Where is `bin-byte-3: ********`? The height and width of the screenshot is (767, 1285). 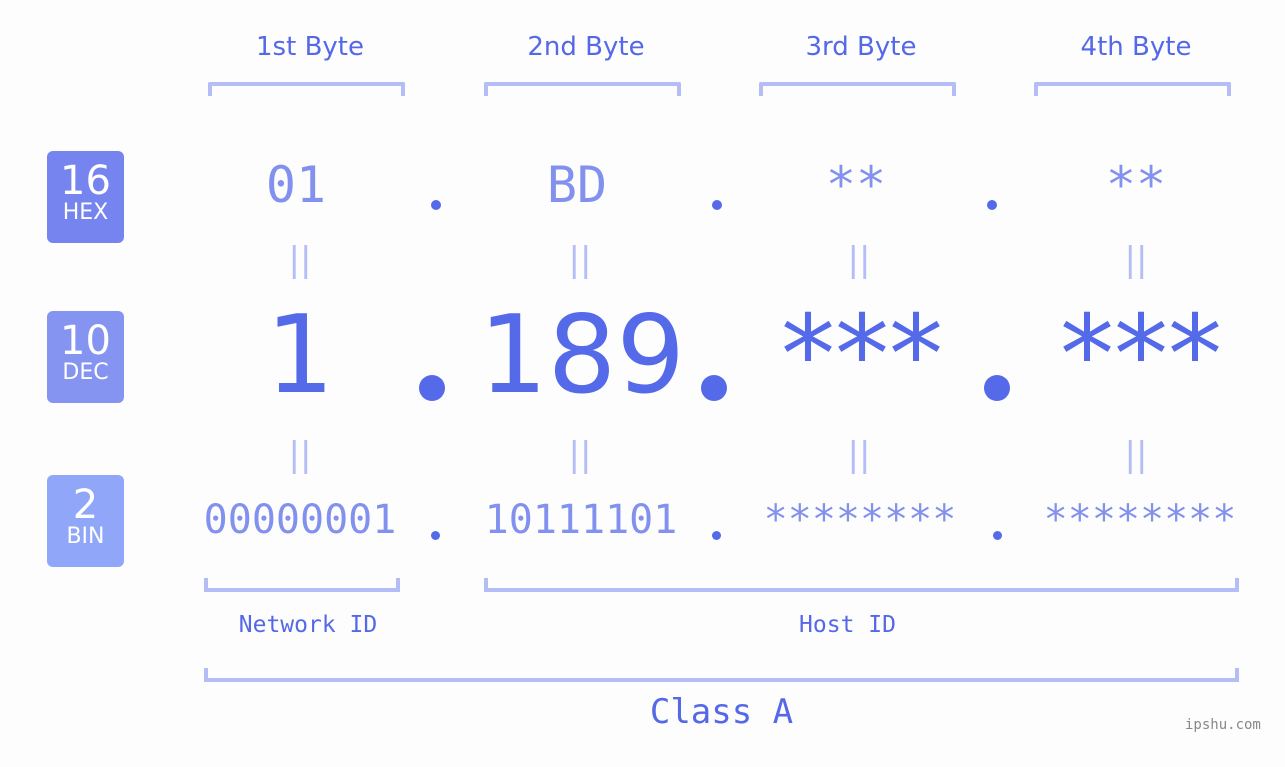 bin-byte-3: ******** is located at coordinates (860, 520).